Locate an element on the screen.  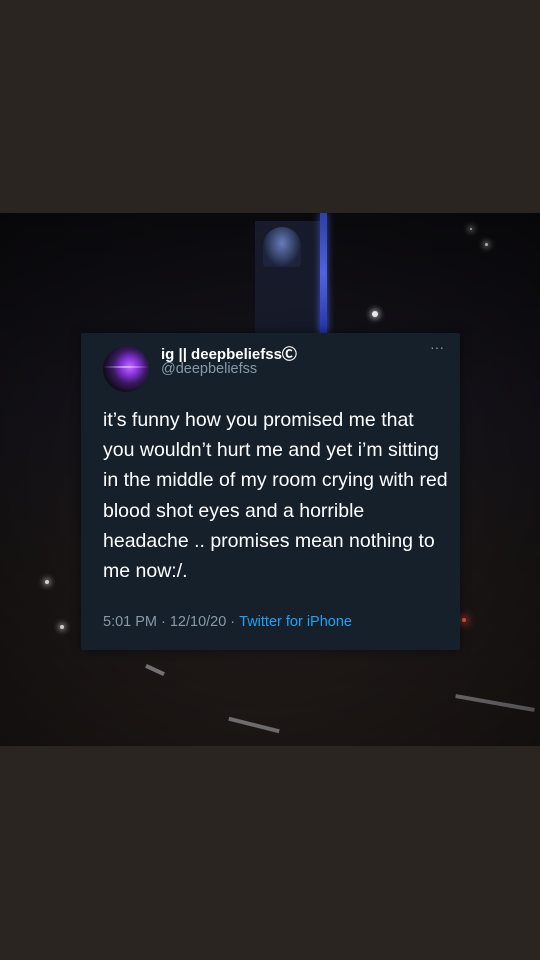
tweet-date: 12/10/20 is located at coordinates (198, 622).